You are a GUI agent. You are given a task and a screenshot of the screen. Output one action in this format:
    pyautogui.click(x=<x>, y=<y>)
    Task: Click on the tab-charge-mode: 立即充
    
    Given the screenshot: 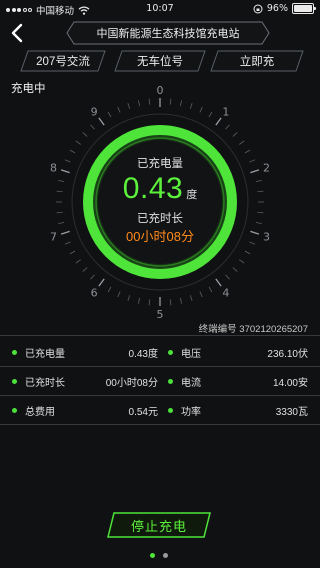 What is the action you would take?
    pyautogui.click(x=257, y=61)
    